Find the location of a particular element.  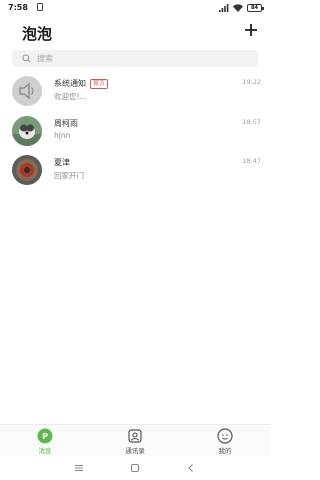

search-icon is located at coordinates (26, 58).